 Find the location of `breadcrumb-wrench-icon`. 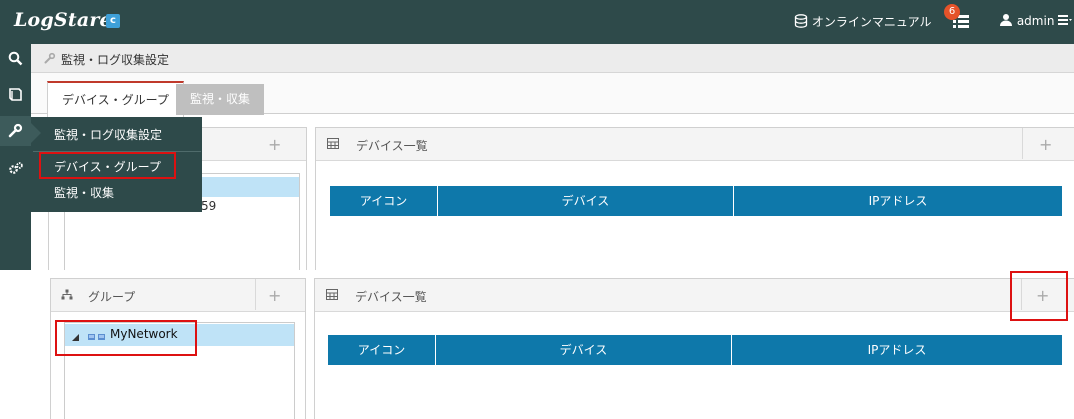

breadcrumb-wrench-icon is located at coordinates (50, 59).